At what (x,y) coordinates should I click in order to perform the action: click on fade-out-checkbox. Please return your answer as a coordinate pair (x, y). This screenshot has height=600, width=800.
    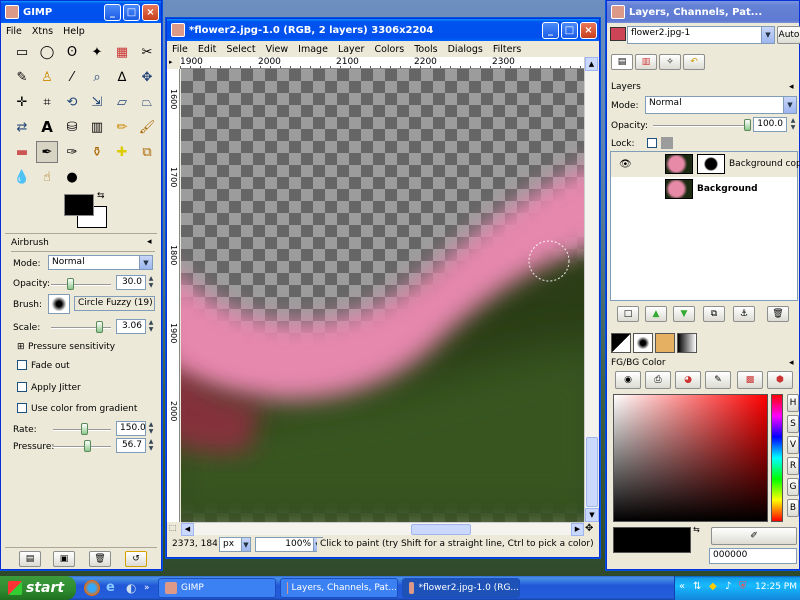
    Looking at the image, I should click on (22, 365).